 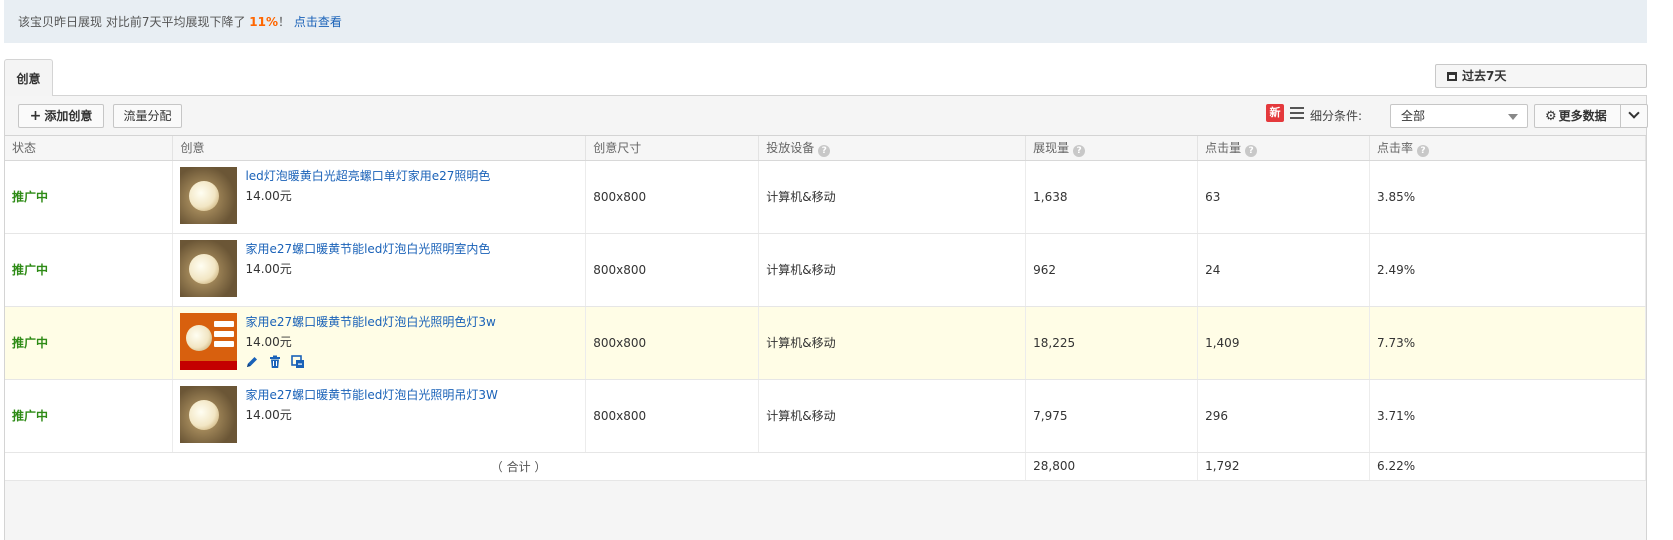 What do you see at coordinates (68, 116) in the screenshot?
I see `add-creative-label: 添加创意` at bounding box center [68, 116].